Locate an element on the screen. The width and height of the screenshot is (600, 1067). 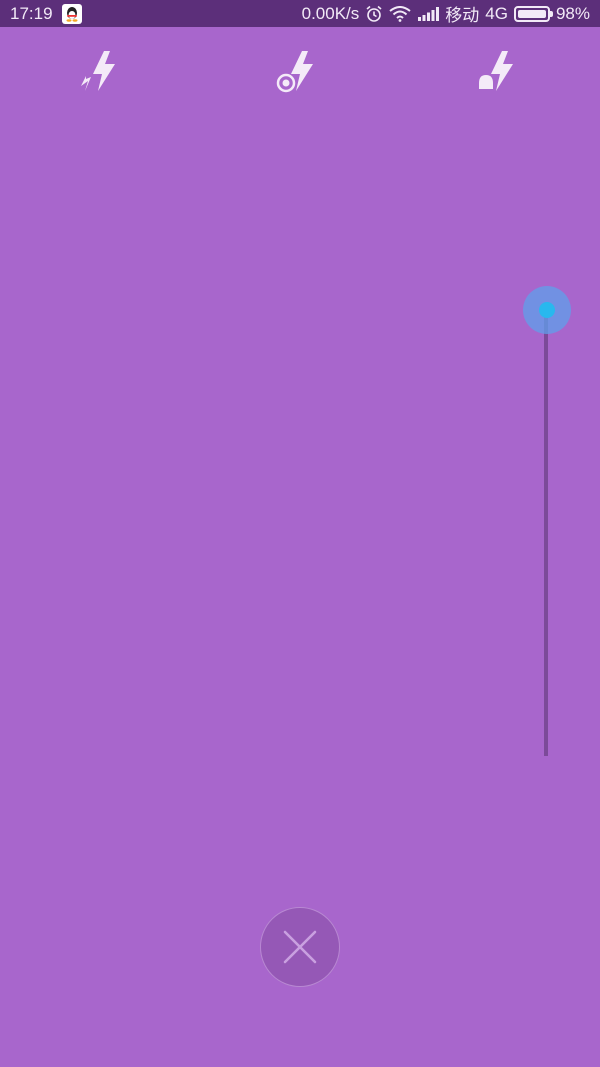
alarm-icon is located at coordinates (374, 14).